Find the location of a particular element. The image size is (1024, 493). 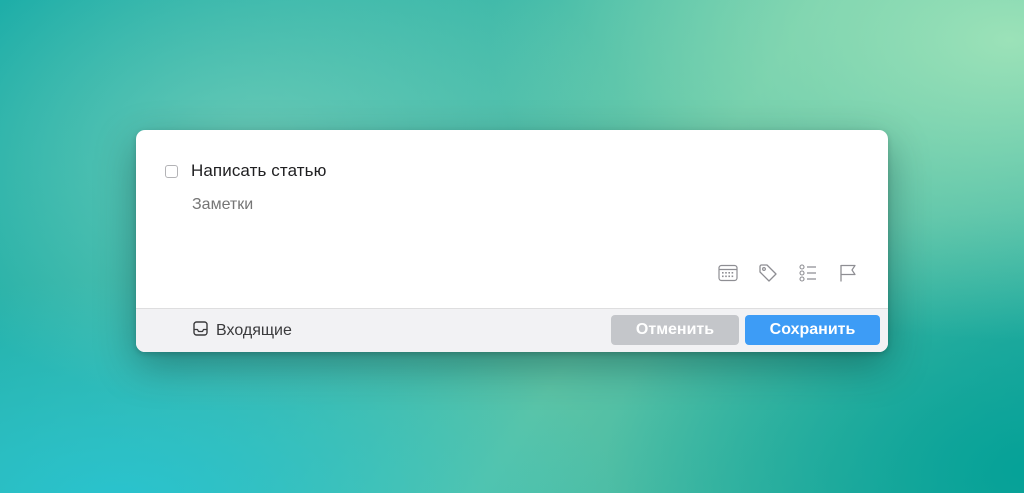

save-button: Сохранить is located at coordinates (812, 330).